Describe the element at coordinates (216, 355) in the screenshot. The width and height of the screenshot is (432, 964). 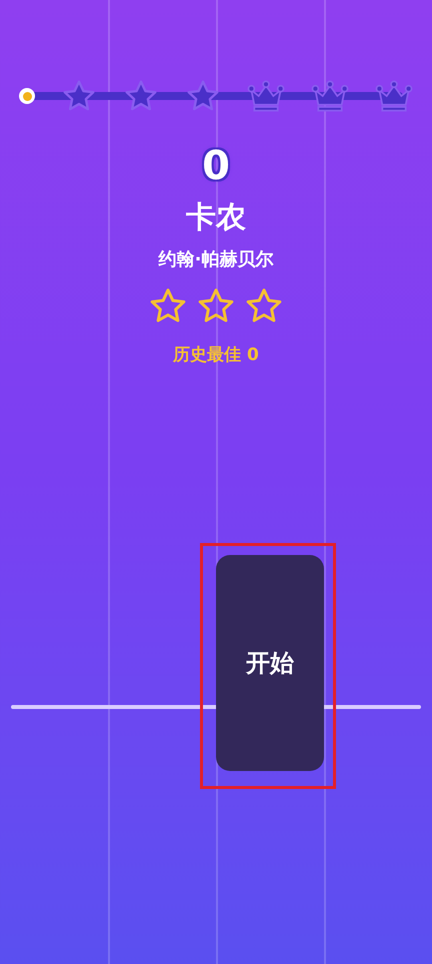
I see `best-score: 历史最佳 0` at that location.